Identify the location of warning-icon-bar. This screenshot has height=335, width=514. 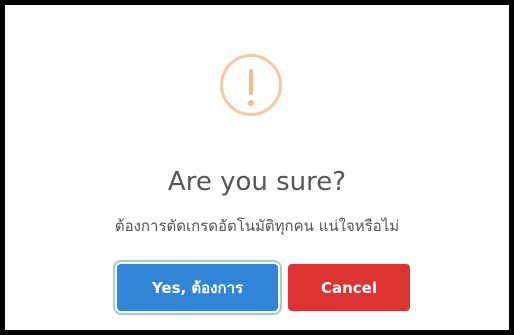
(251, 82).